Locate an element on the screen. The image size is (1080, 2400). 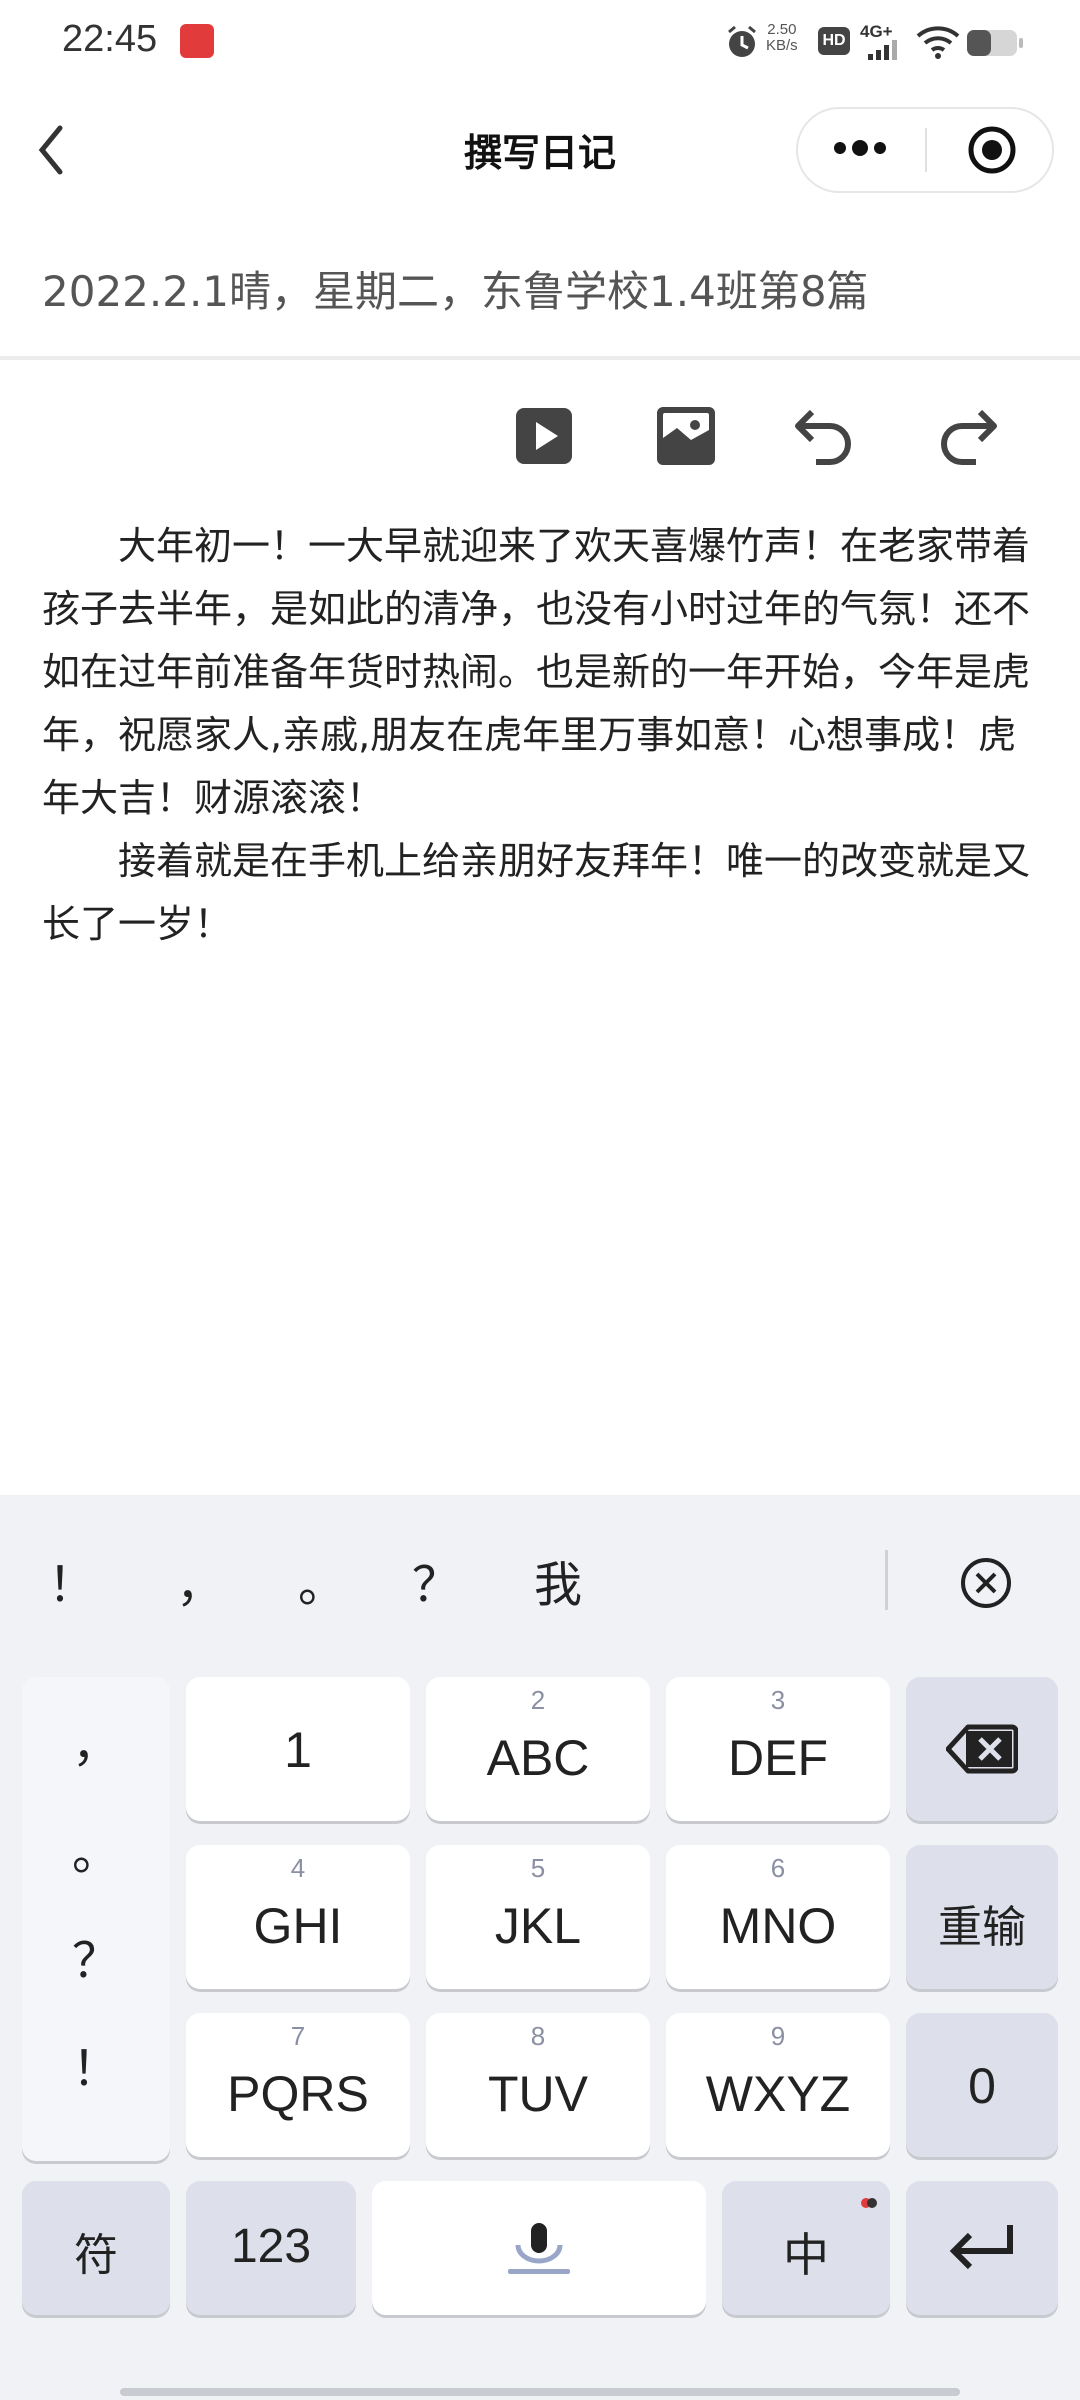
diary-title-input: 2022.2.1晴，星期二，东鲁学校1.4班第8篇 is located at coordinates (455, 288).